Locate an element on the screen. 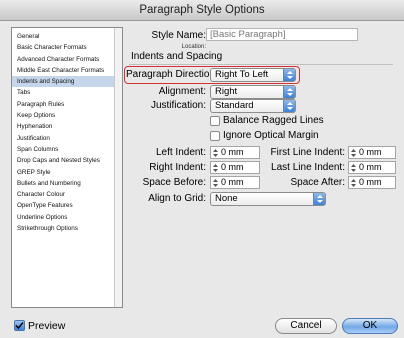 This screenshot has height=338, width=404. sidebar-item-middle-east-character-formats: Middle East Character Formats is located at coordinates (64, 70).